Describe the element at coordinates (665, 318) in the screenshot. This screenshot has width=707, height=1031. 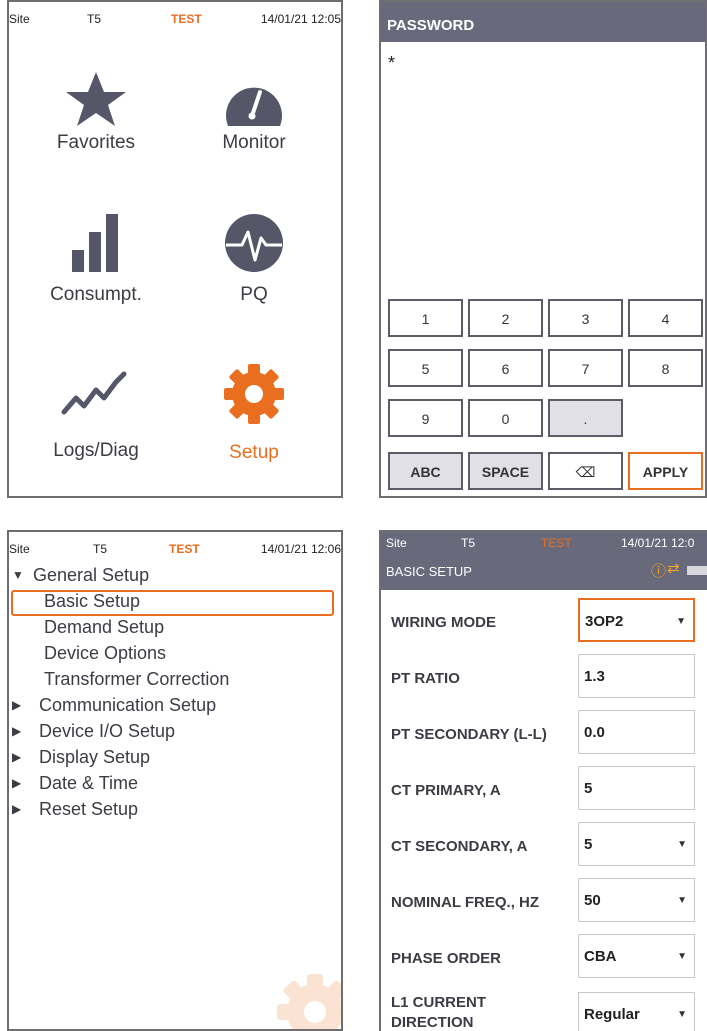
I see `key-4: 4` at that location.